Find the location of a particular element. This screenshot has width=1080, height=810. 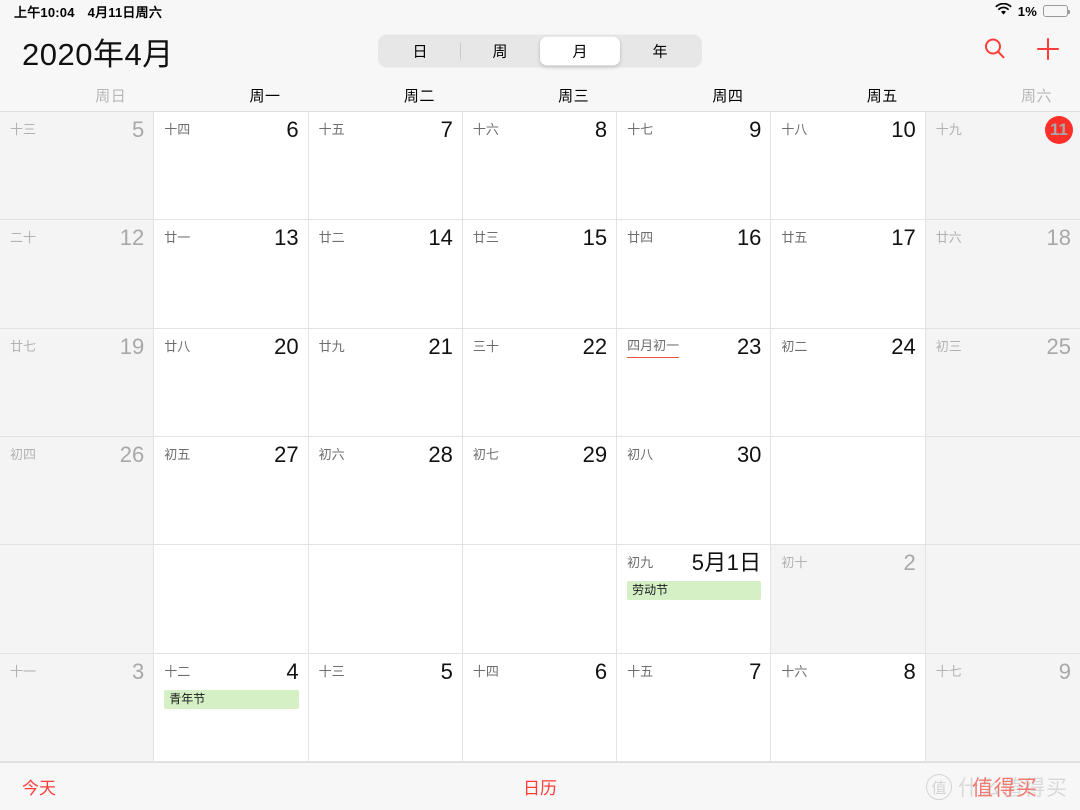

day-cell: 廿七 19 is located at coordinates (77, 382).